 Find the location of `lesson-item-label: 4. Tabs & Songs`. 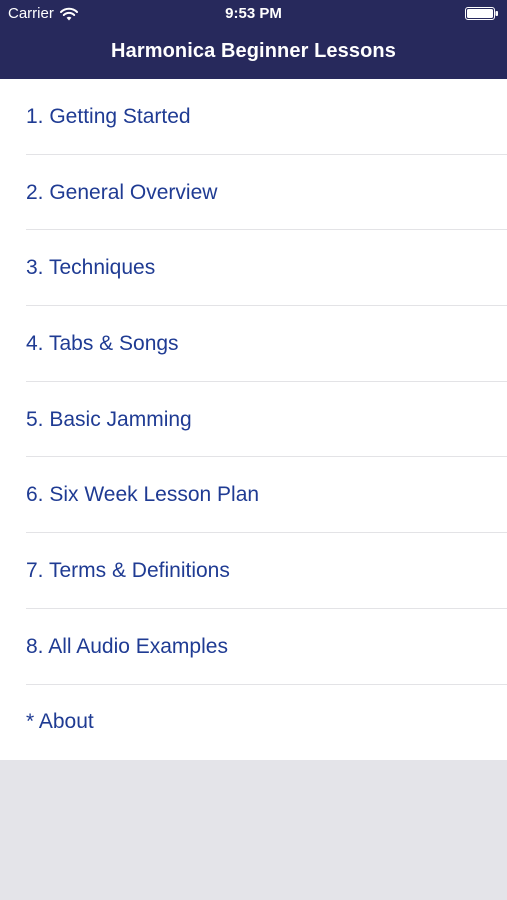

lesson-item-label: 4. Tabs & Songs is located at coordinates (102, 343).